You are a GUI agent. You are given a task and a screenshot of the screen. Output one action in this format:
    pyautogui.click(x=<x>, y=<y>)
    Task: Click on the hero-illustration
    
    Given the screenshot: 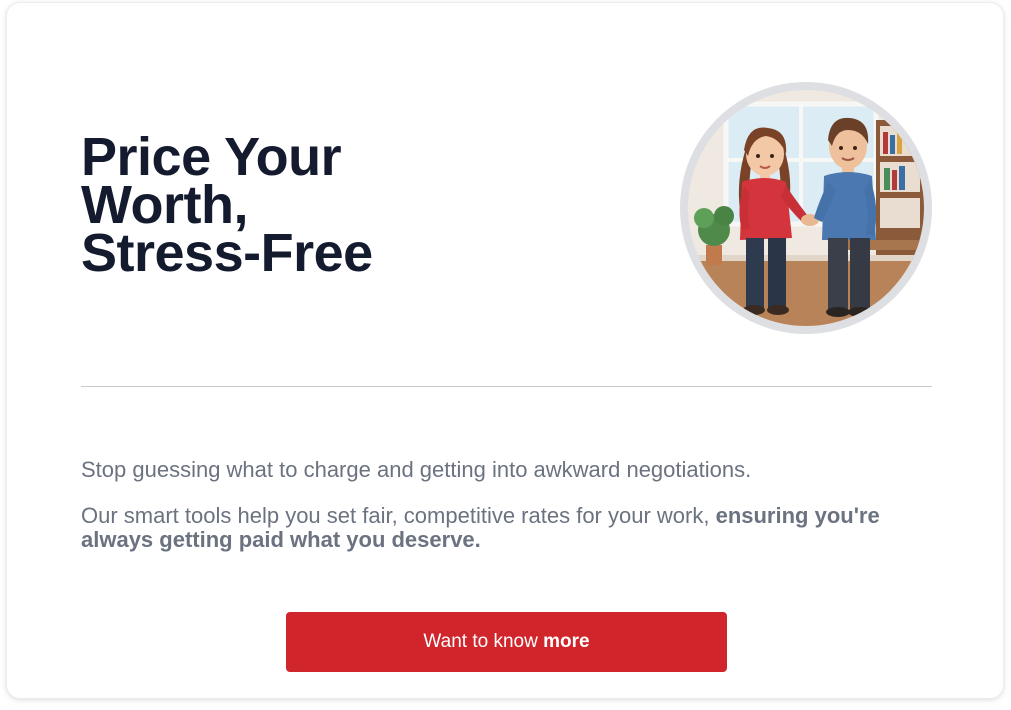 What is the action you would take?
    pyautogui.click(x=806, y=208)
    